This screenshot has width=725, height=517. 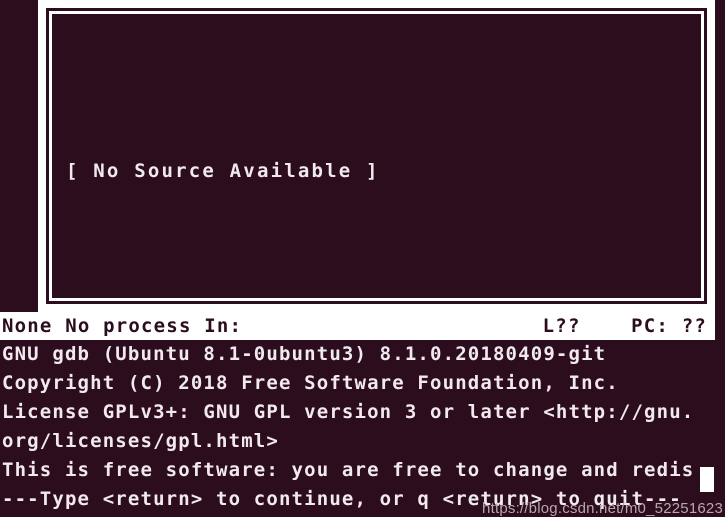 What do you see at coordinates (140, 441) in the screenshot?
I see `console-line: org/licenses/gpl.html>` at bounding box center [140, 441].